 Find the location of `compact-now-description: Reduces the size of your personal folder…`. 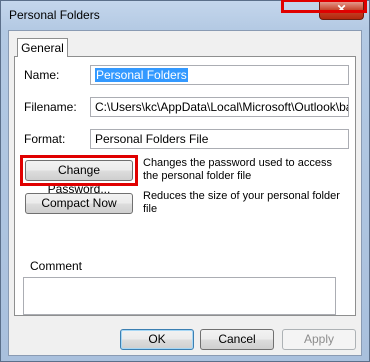

compact-now-description: Reduces the size of your personal folder… is located at coordinates (241, 202).